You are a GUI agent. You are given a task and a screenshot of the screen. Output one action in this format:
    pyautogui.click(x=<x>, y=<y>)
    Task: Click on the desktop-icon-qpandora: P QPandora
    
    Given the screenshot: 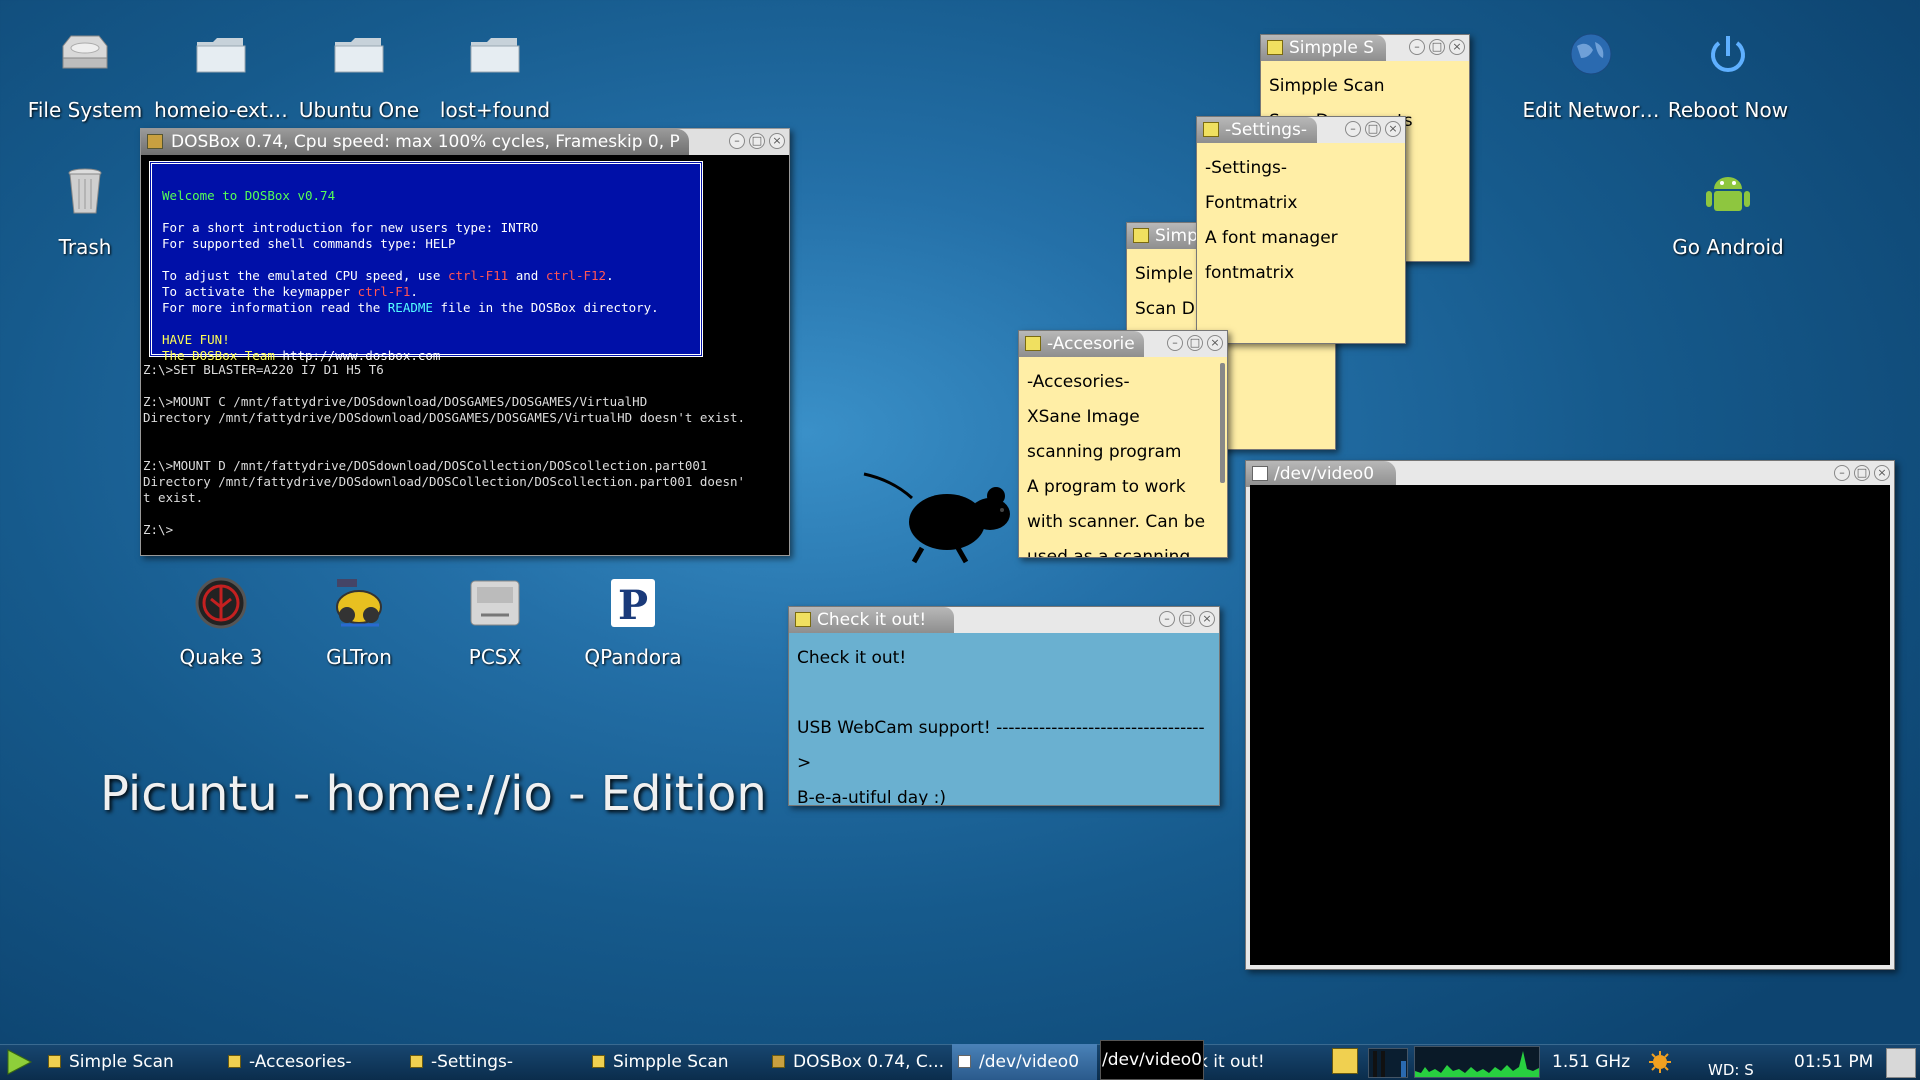 What is the action you would take?
    pyautogui.click(x=633, y=622)
    